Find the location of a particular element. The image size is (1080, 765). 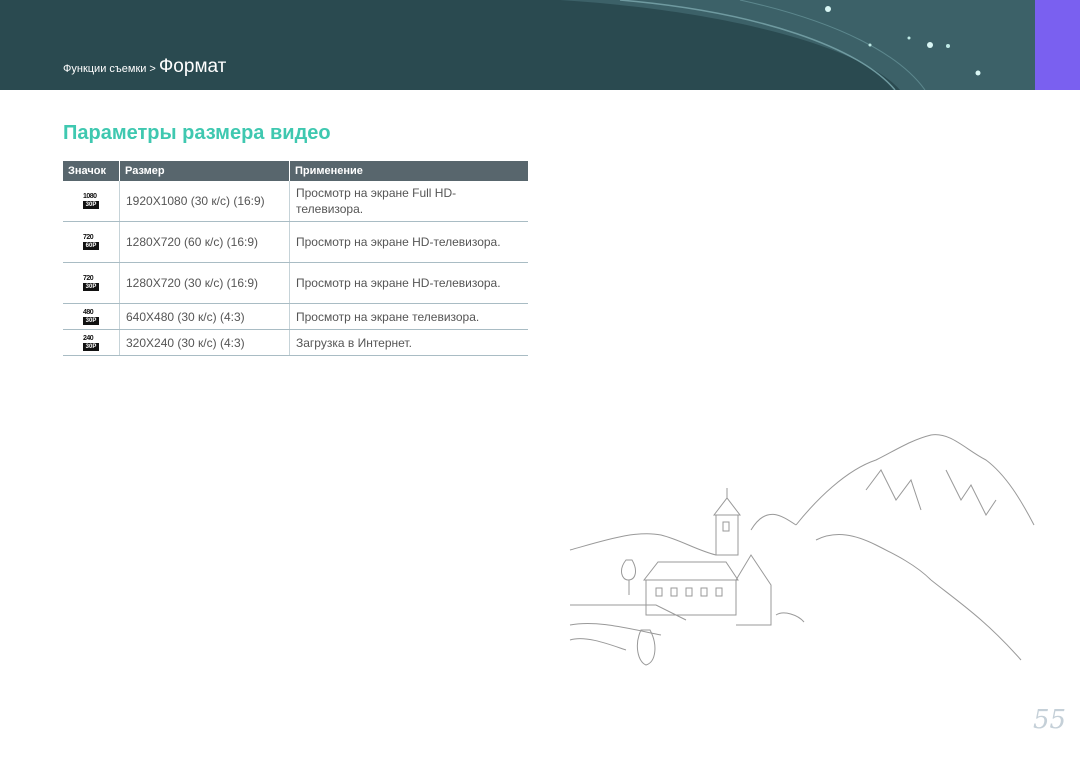

breadcrumb: Функции съемки > Формат is located at coordinates (144, 67).